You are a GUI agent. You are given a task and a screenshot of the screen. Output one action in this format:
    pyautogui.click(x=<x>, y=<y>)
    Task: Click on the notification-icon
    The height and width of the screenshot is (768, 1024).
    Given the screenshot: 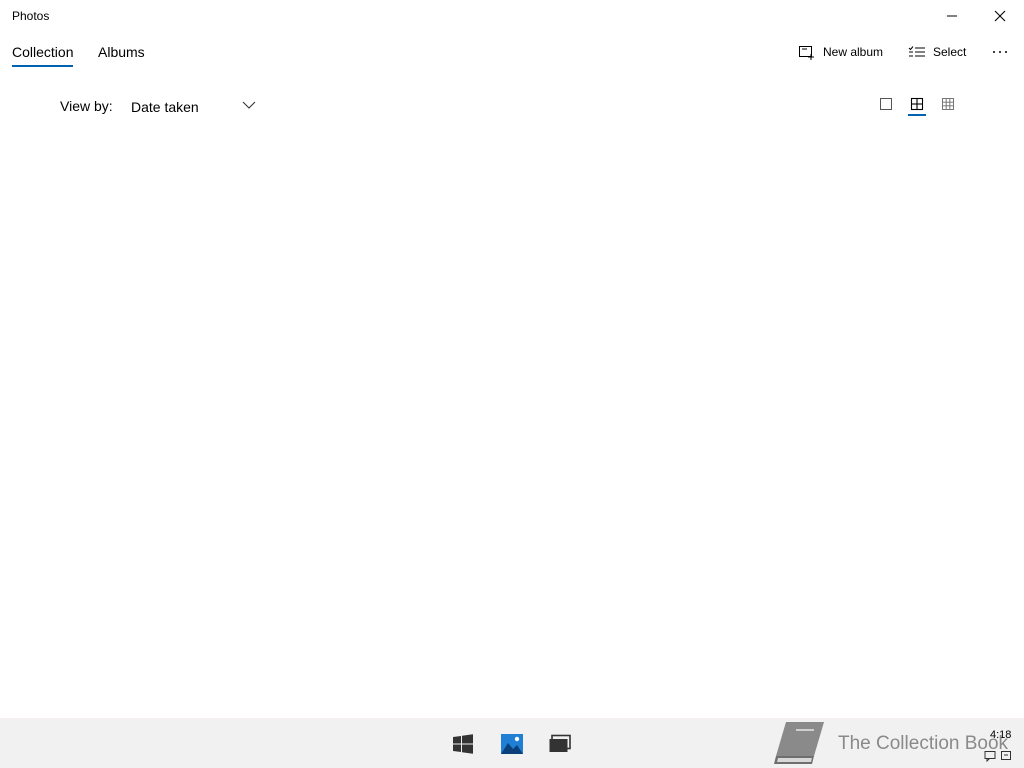 What is the action you would take?
    pyautogui.click(x=990, y=756)
    